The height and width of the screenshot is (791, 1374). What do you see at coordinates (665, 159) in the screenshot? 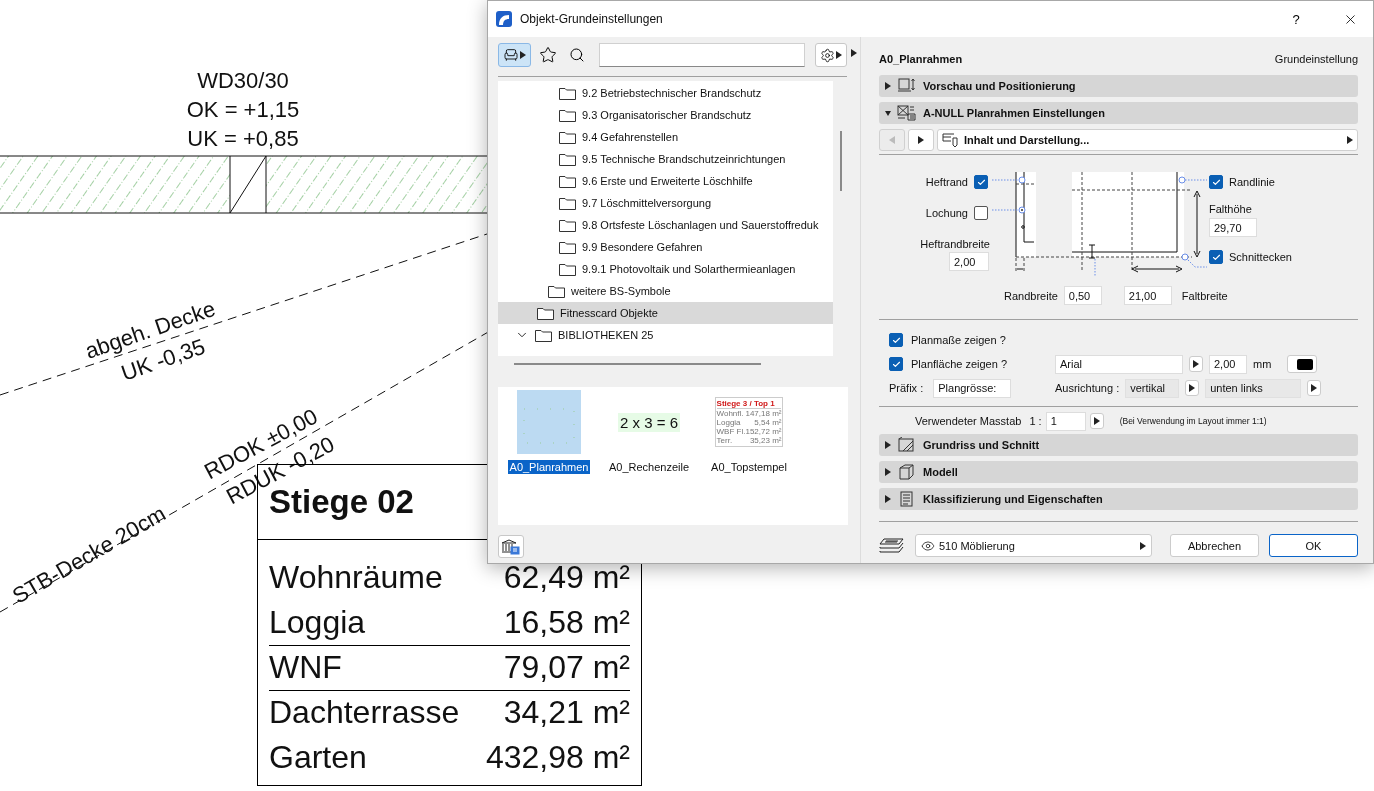
I see `tree-item: 9.5 Technische Brandschutzeinrichtungen` at bounding box center [665, 159].